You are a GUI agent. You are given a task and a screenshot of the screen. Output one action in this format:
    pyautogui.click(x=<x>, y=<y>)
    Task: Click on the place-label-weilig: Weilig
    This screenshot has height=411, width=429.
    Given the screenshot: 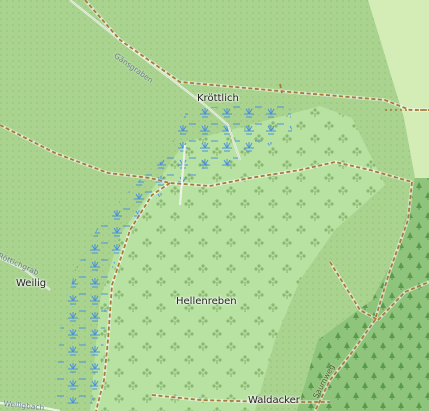 What is the action you would take?
    pyautogui.click(x=31, y=283)
    